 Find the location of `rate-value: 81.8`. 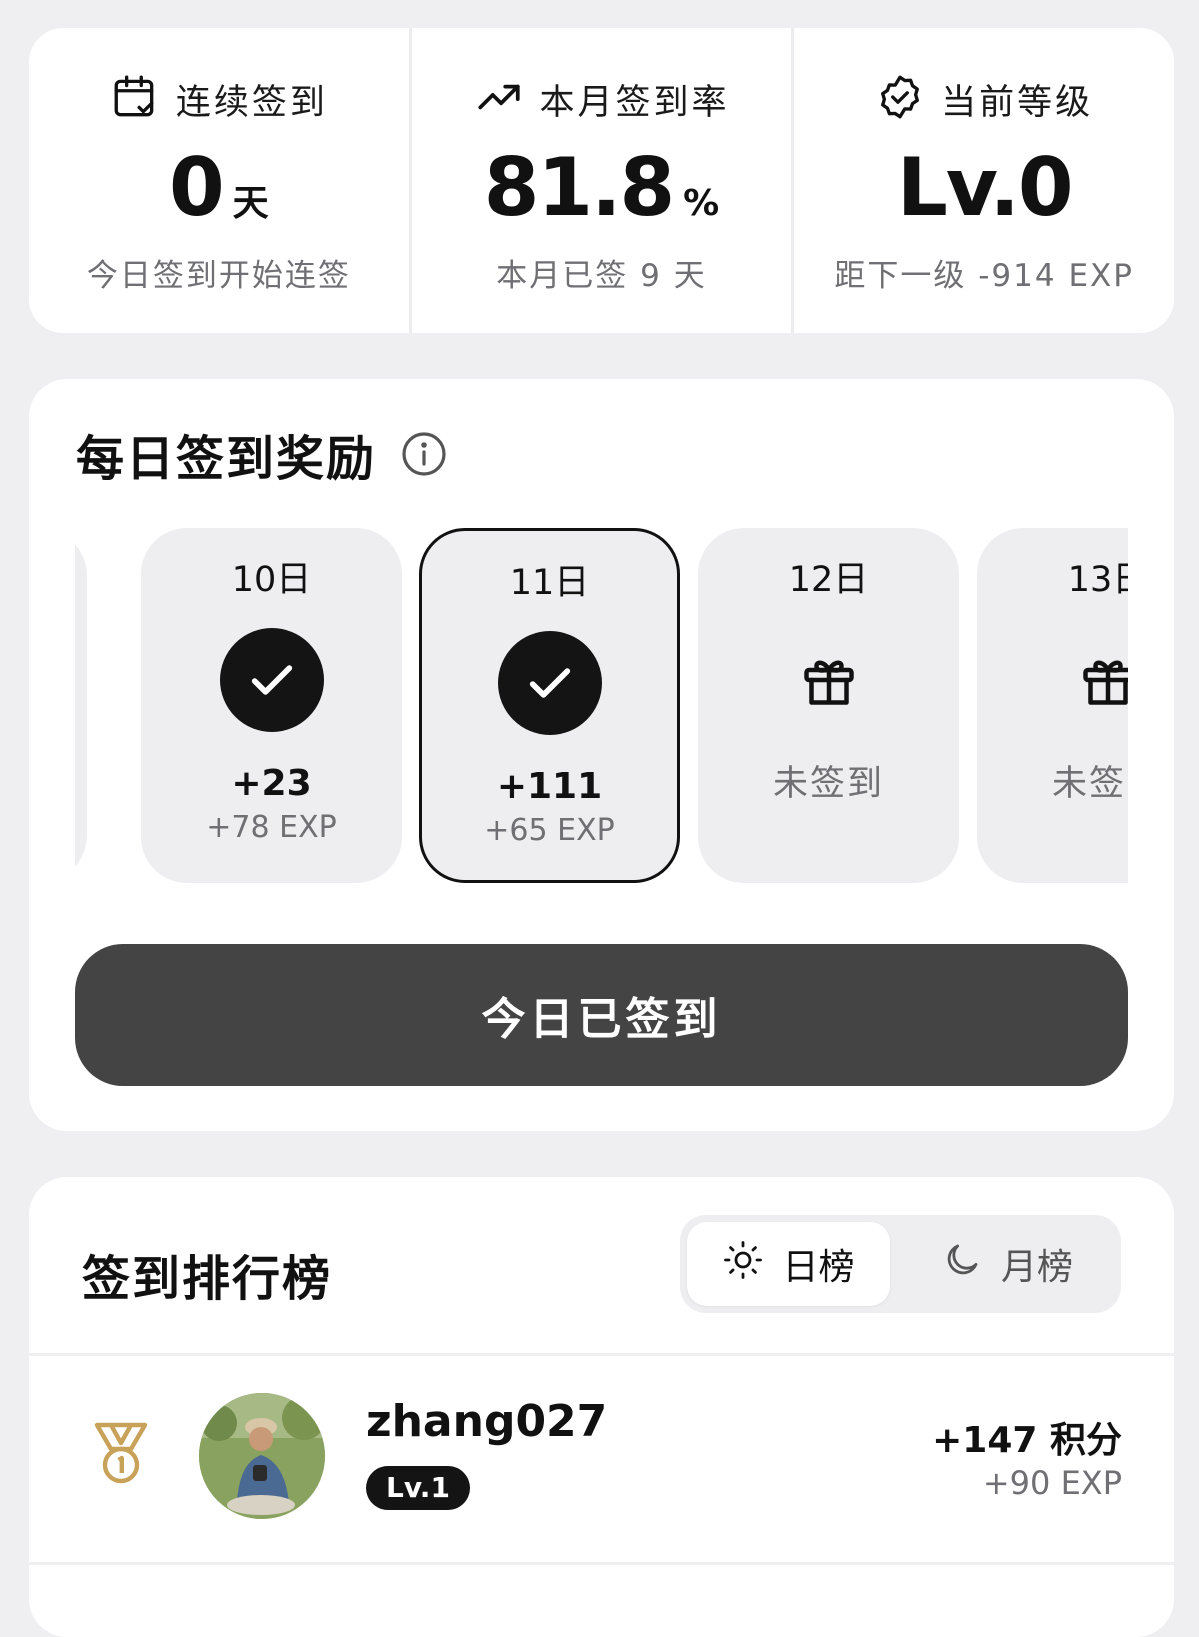

rate-value: 81.8 is located at coordinates (579, 187).